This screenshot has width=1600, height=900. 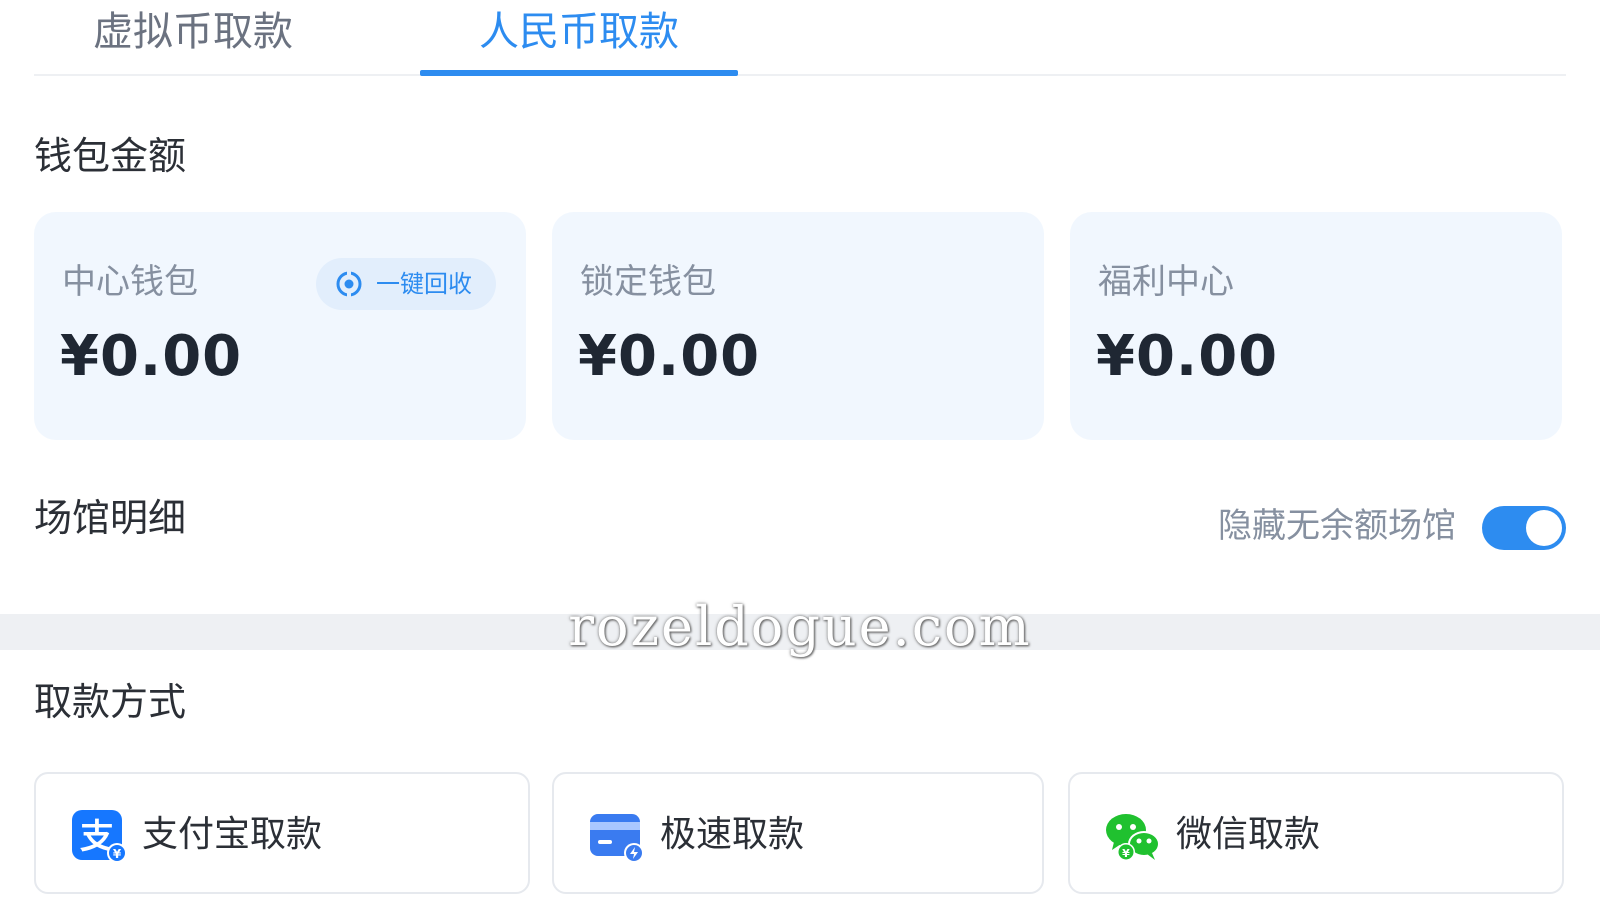 What do you see at coordinates (1166, 282) in the screenshot?
I see `wallet-name: 福利中心` at bounding box center [1166, 282].